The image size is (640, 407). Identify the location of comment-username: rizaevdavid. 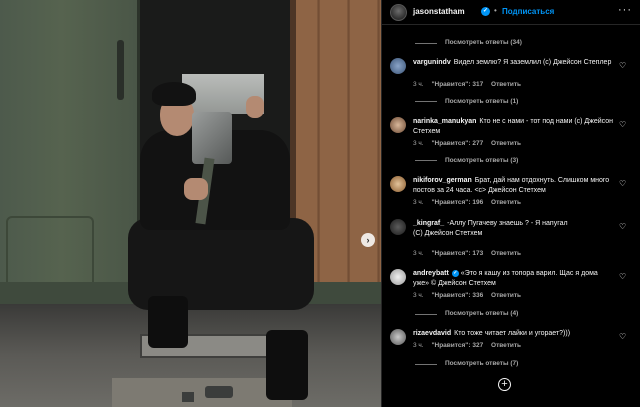
(432, 333).